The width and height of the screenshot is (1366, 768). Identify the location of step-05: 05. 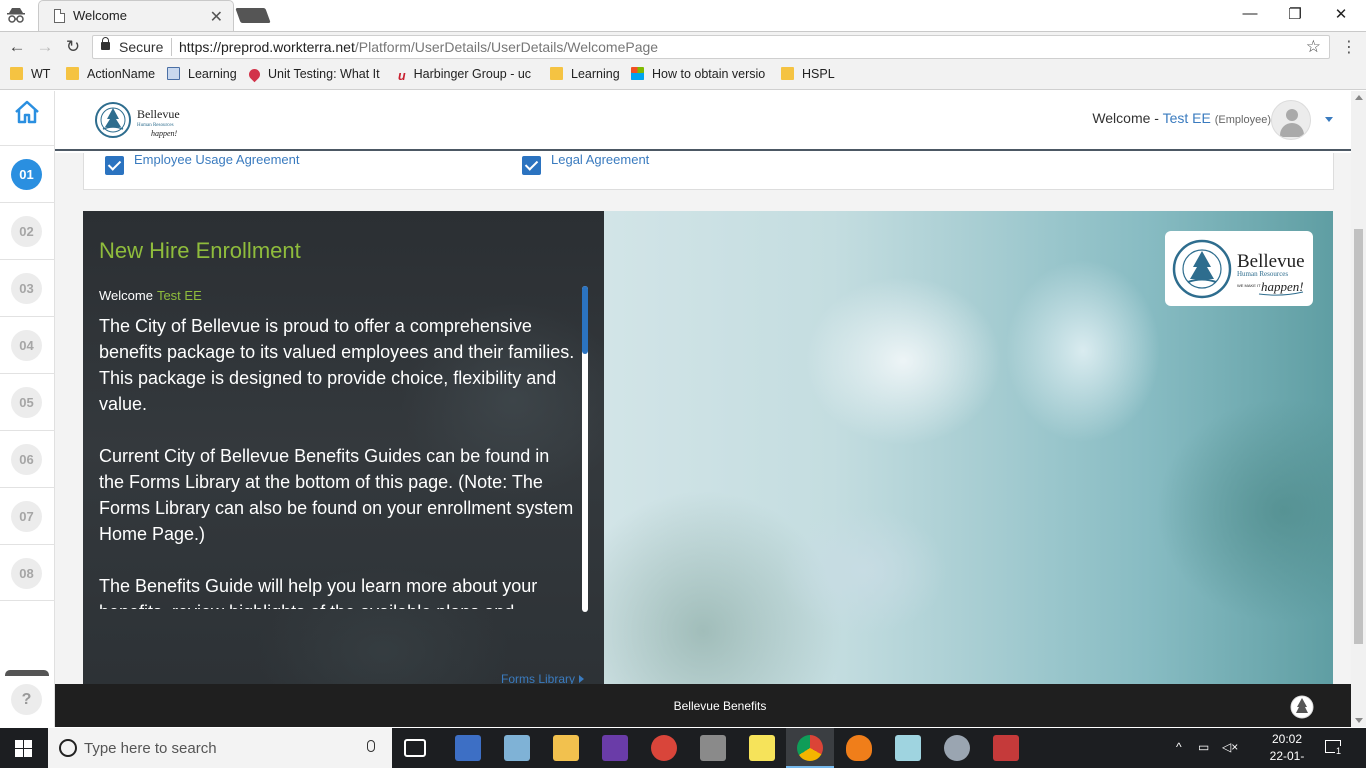
(27, 401).